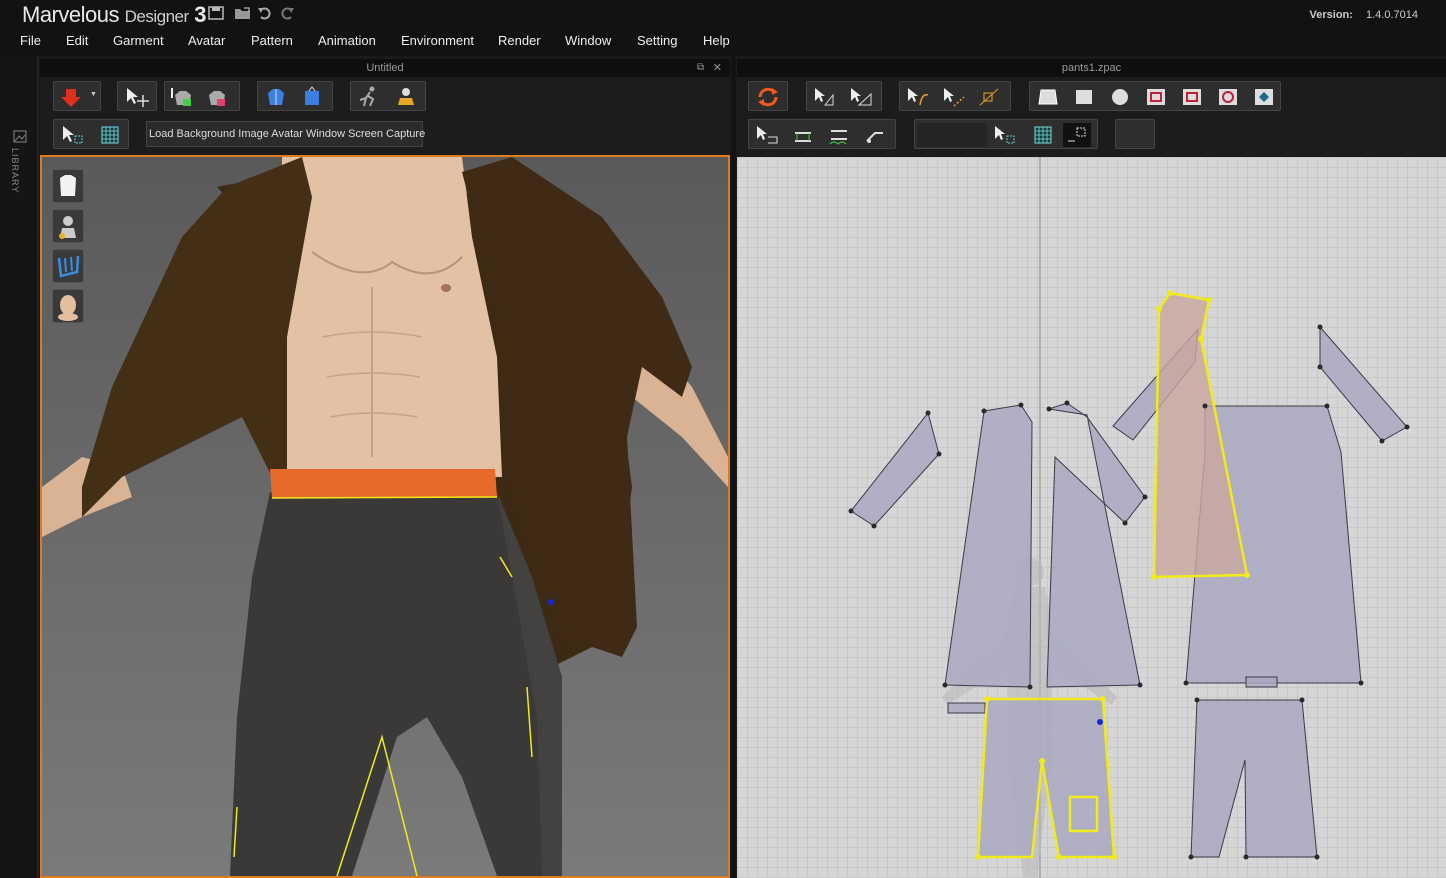  What do you see at coordinates (1254, 778) in the screenshot?
I see `pattern-piece-back-pants` at bounding box center [1254, 778].